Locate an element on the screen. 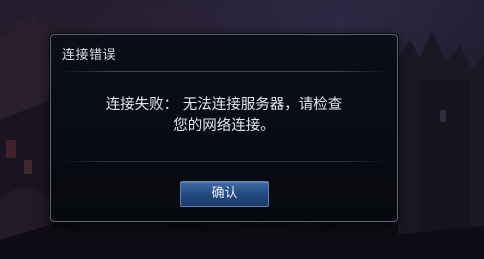 The width and height of the screenshot is (484, 259). dialog-title: 连接错误 is located at coordinates (89, 55).